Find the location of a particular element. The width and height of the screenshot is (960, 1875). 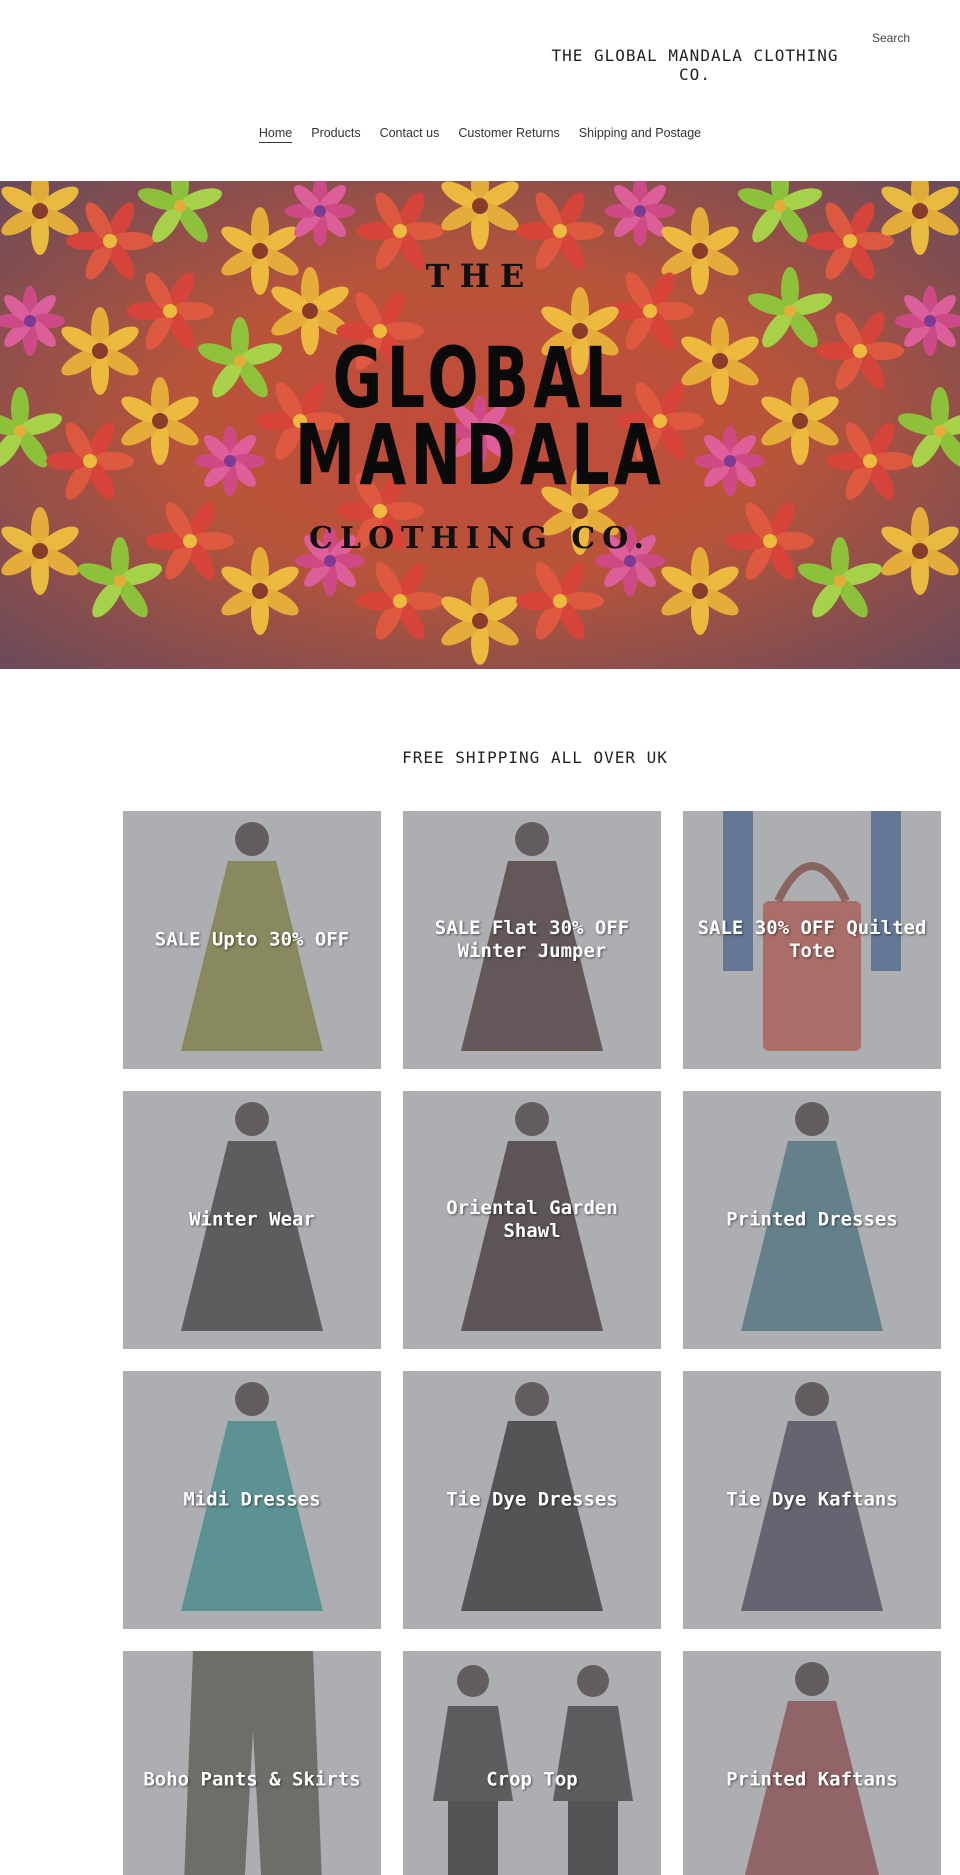

collection-tile-label: Winter Wear is located at coordinates (252, 1219).